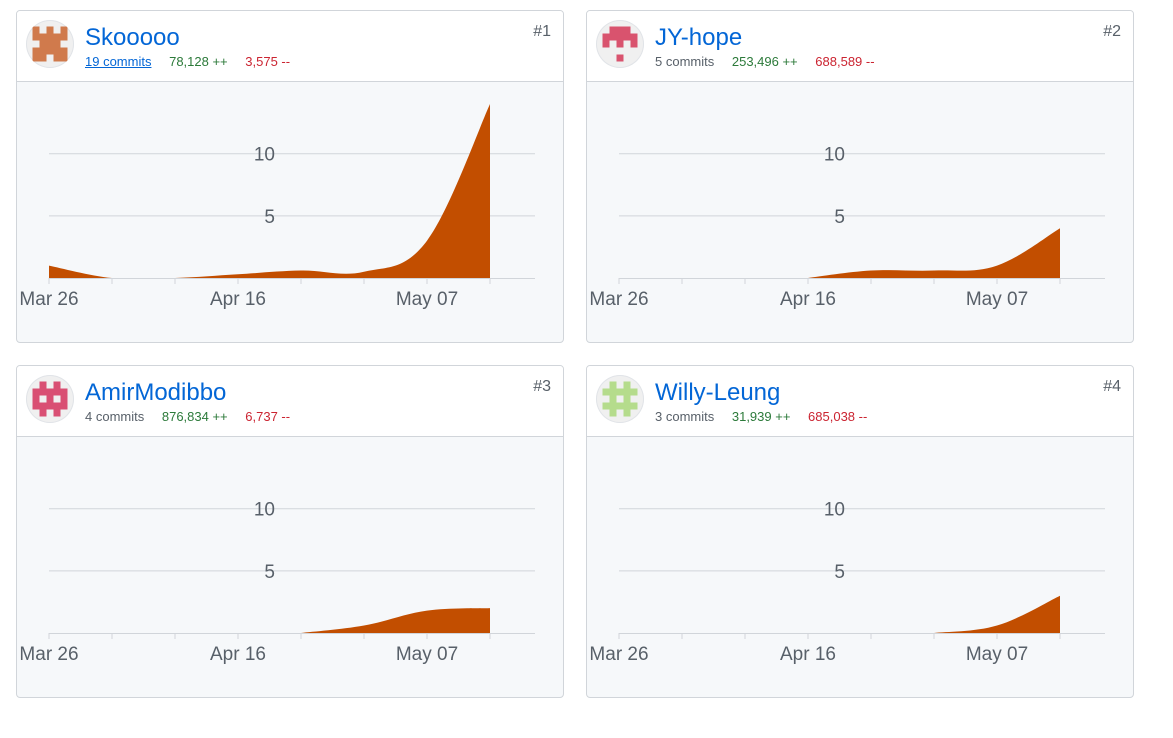  What do you see at coordinates (542, 386) in the screenshot?
I see `rank-badge: #3` at bounding box center [542, 386].